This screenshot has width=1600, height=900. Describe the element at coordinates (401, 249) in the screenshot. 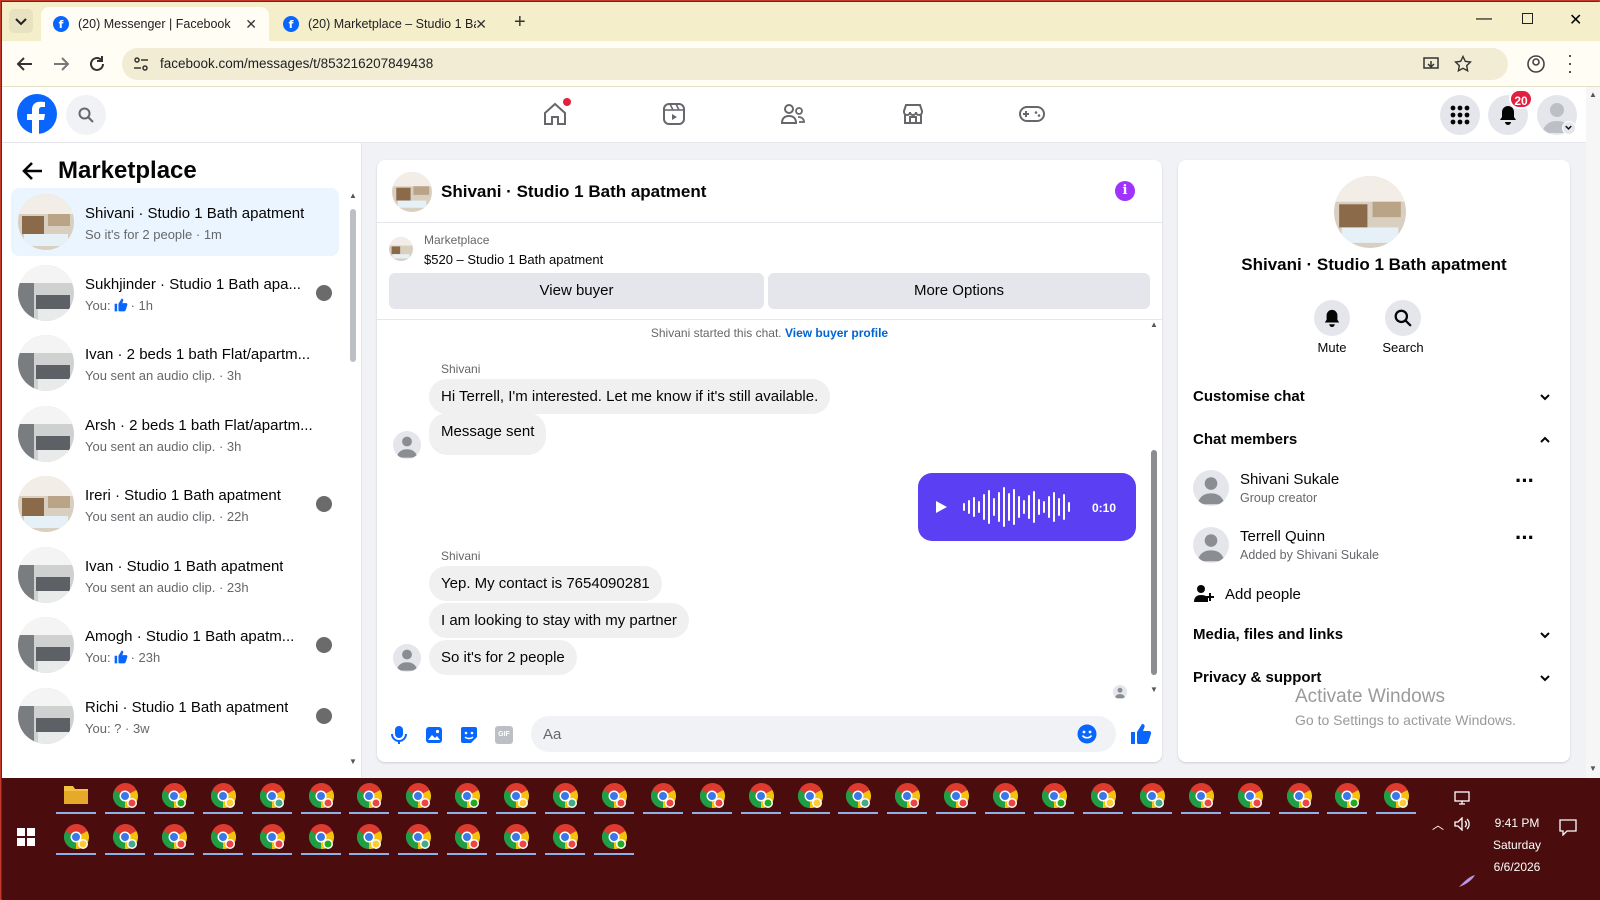

I see `listing-thumbnail` at that location.